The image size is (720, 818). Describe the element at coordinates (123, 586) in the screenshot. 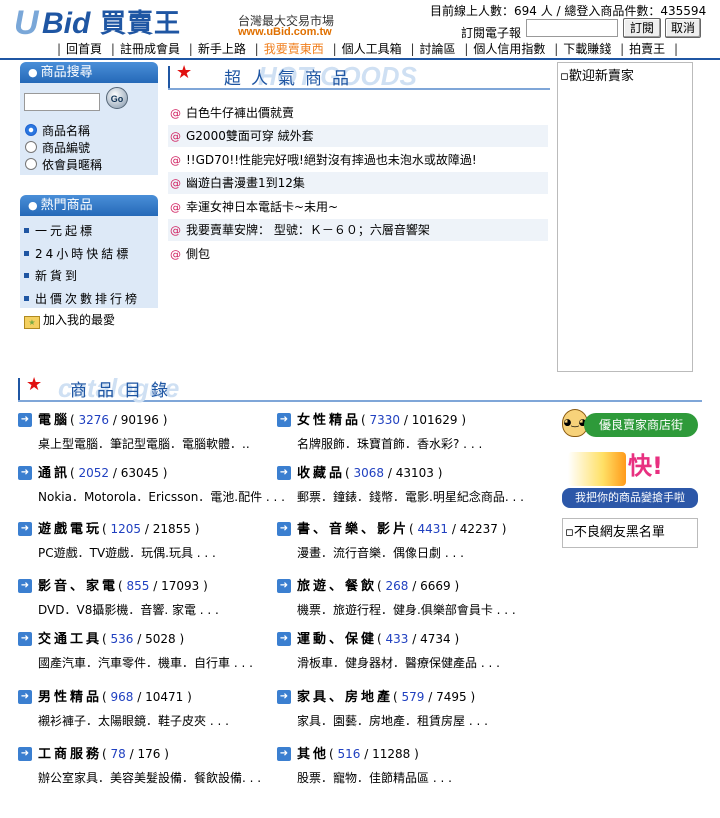

I see `category-name: 影音、家電( 855 / 17093 )` at that location.